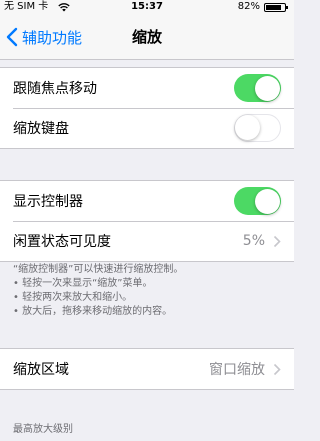  I want to click on battery-icon, so click(276, 7).